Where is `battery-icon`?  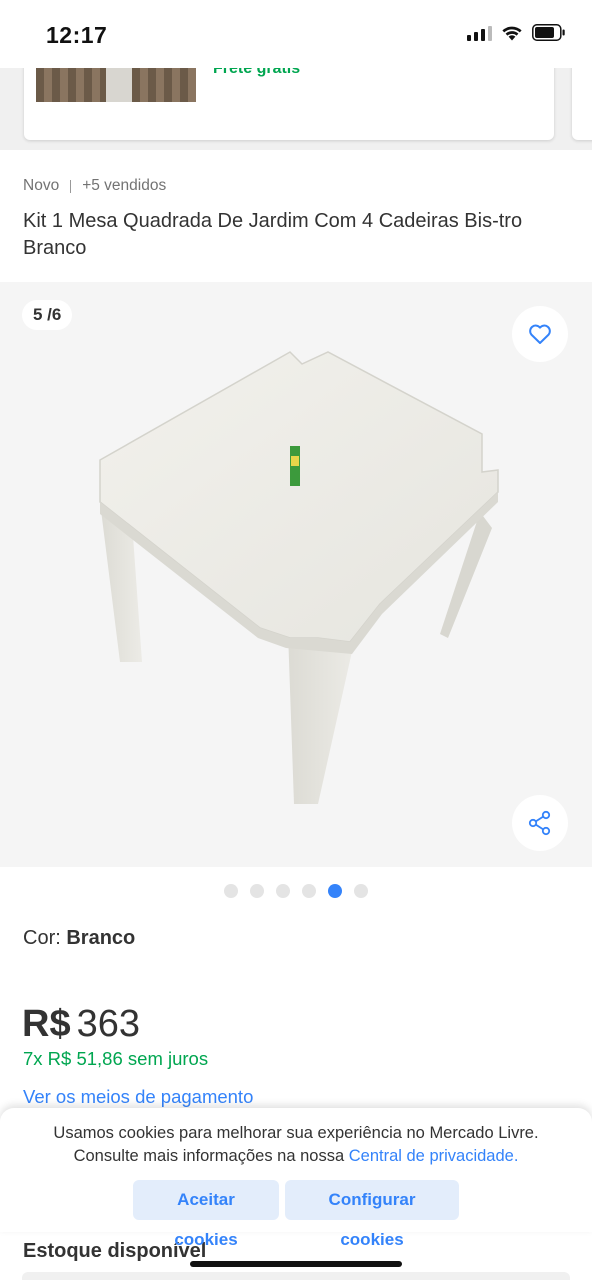
battery-icon is located at coordinates (548, 32).